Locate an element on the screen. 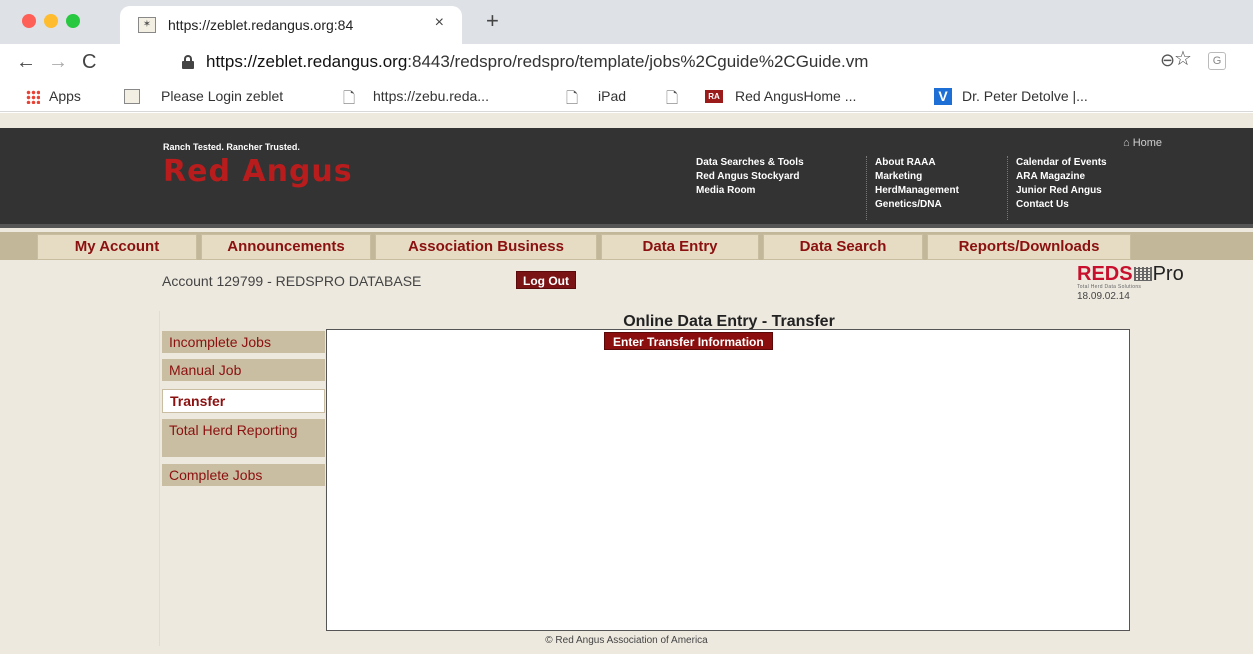  back-icon: ← is located at coordinates (26, 62).